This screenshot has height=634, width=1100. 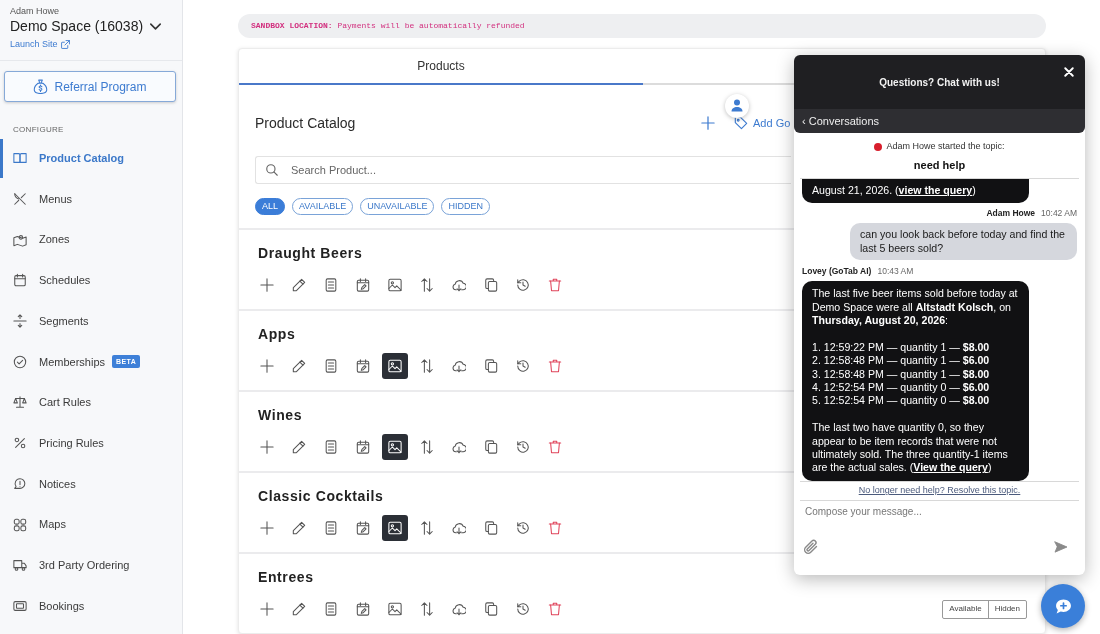 I want to click on query-link: View the query, so click(x=950, y=467).